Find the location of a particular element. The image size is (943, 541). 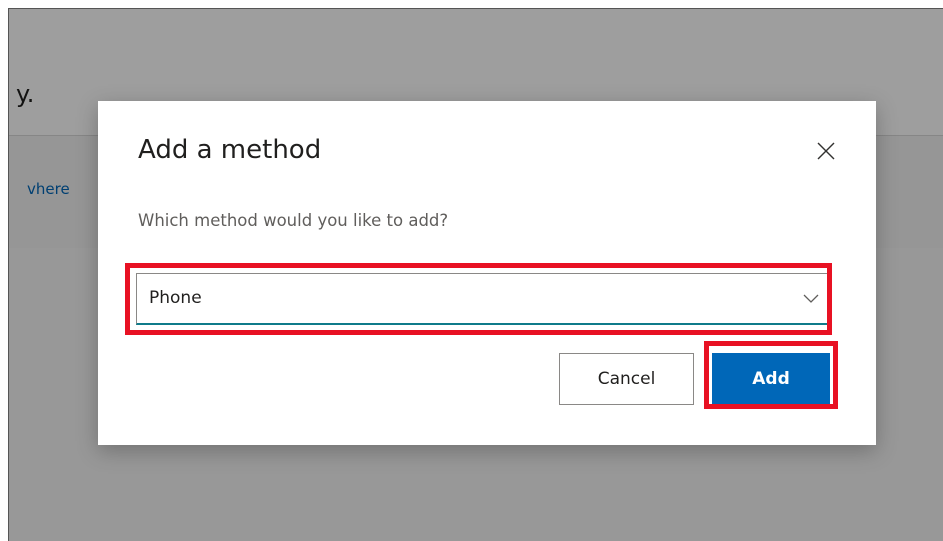

close-icon is located at coordinates (826, 151).